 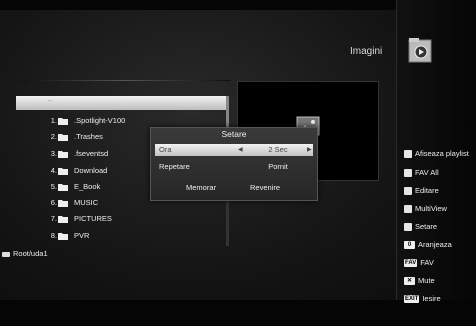 I want to click on item-number: 6., so click(x=53, y=202).